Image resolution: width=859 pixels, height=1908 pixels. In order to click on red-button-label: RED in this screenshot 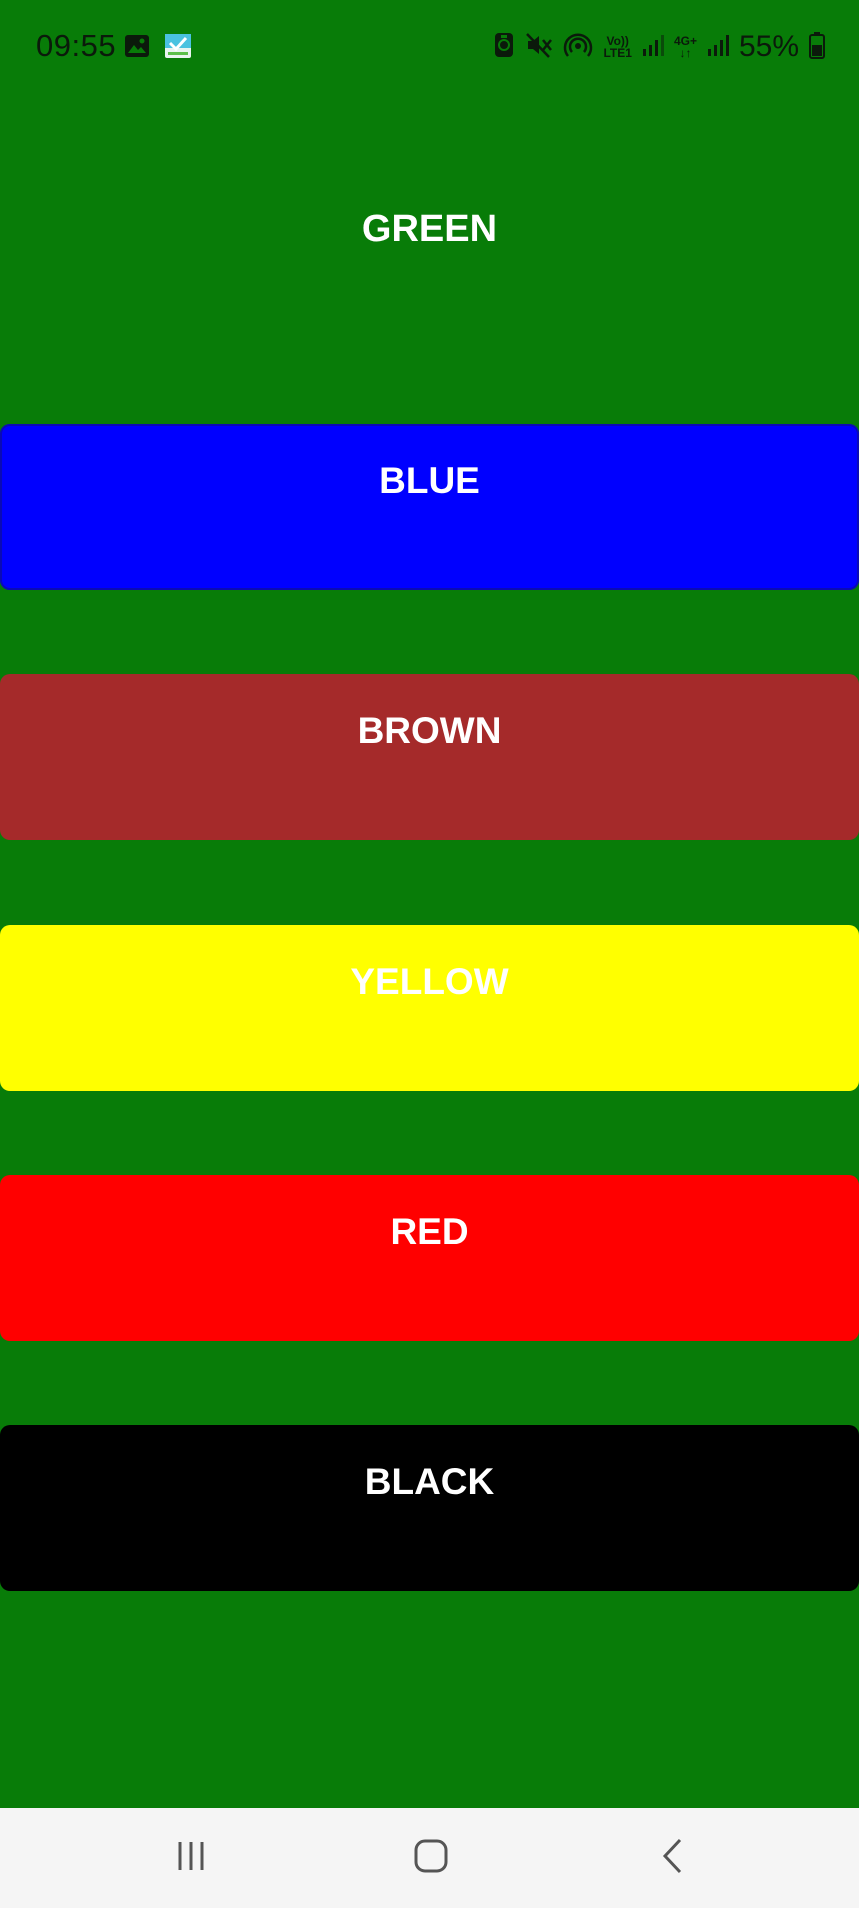, I will do `click(429, 1231)`.